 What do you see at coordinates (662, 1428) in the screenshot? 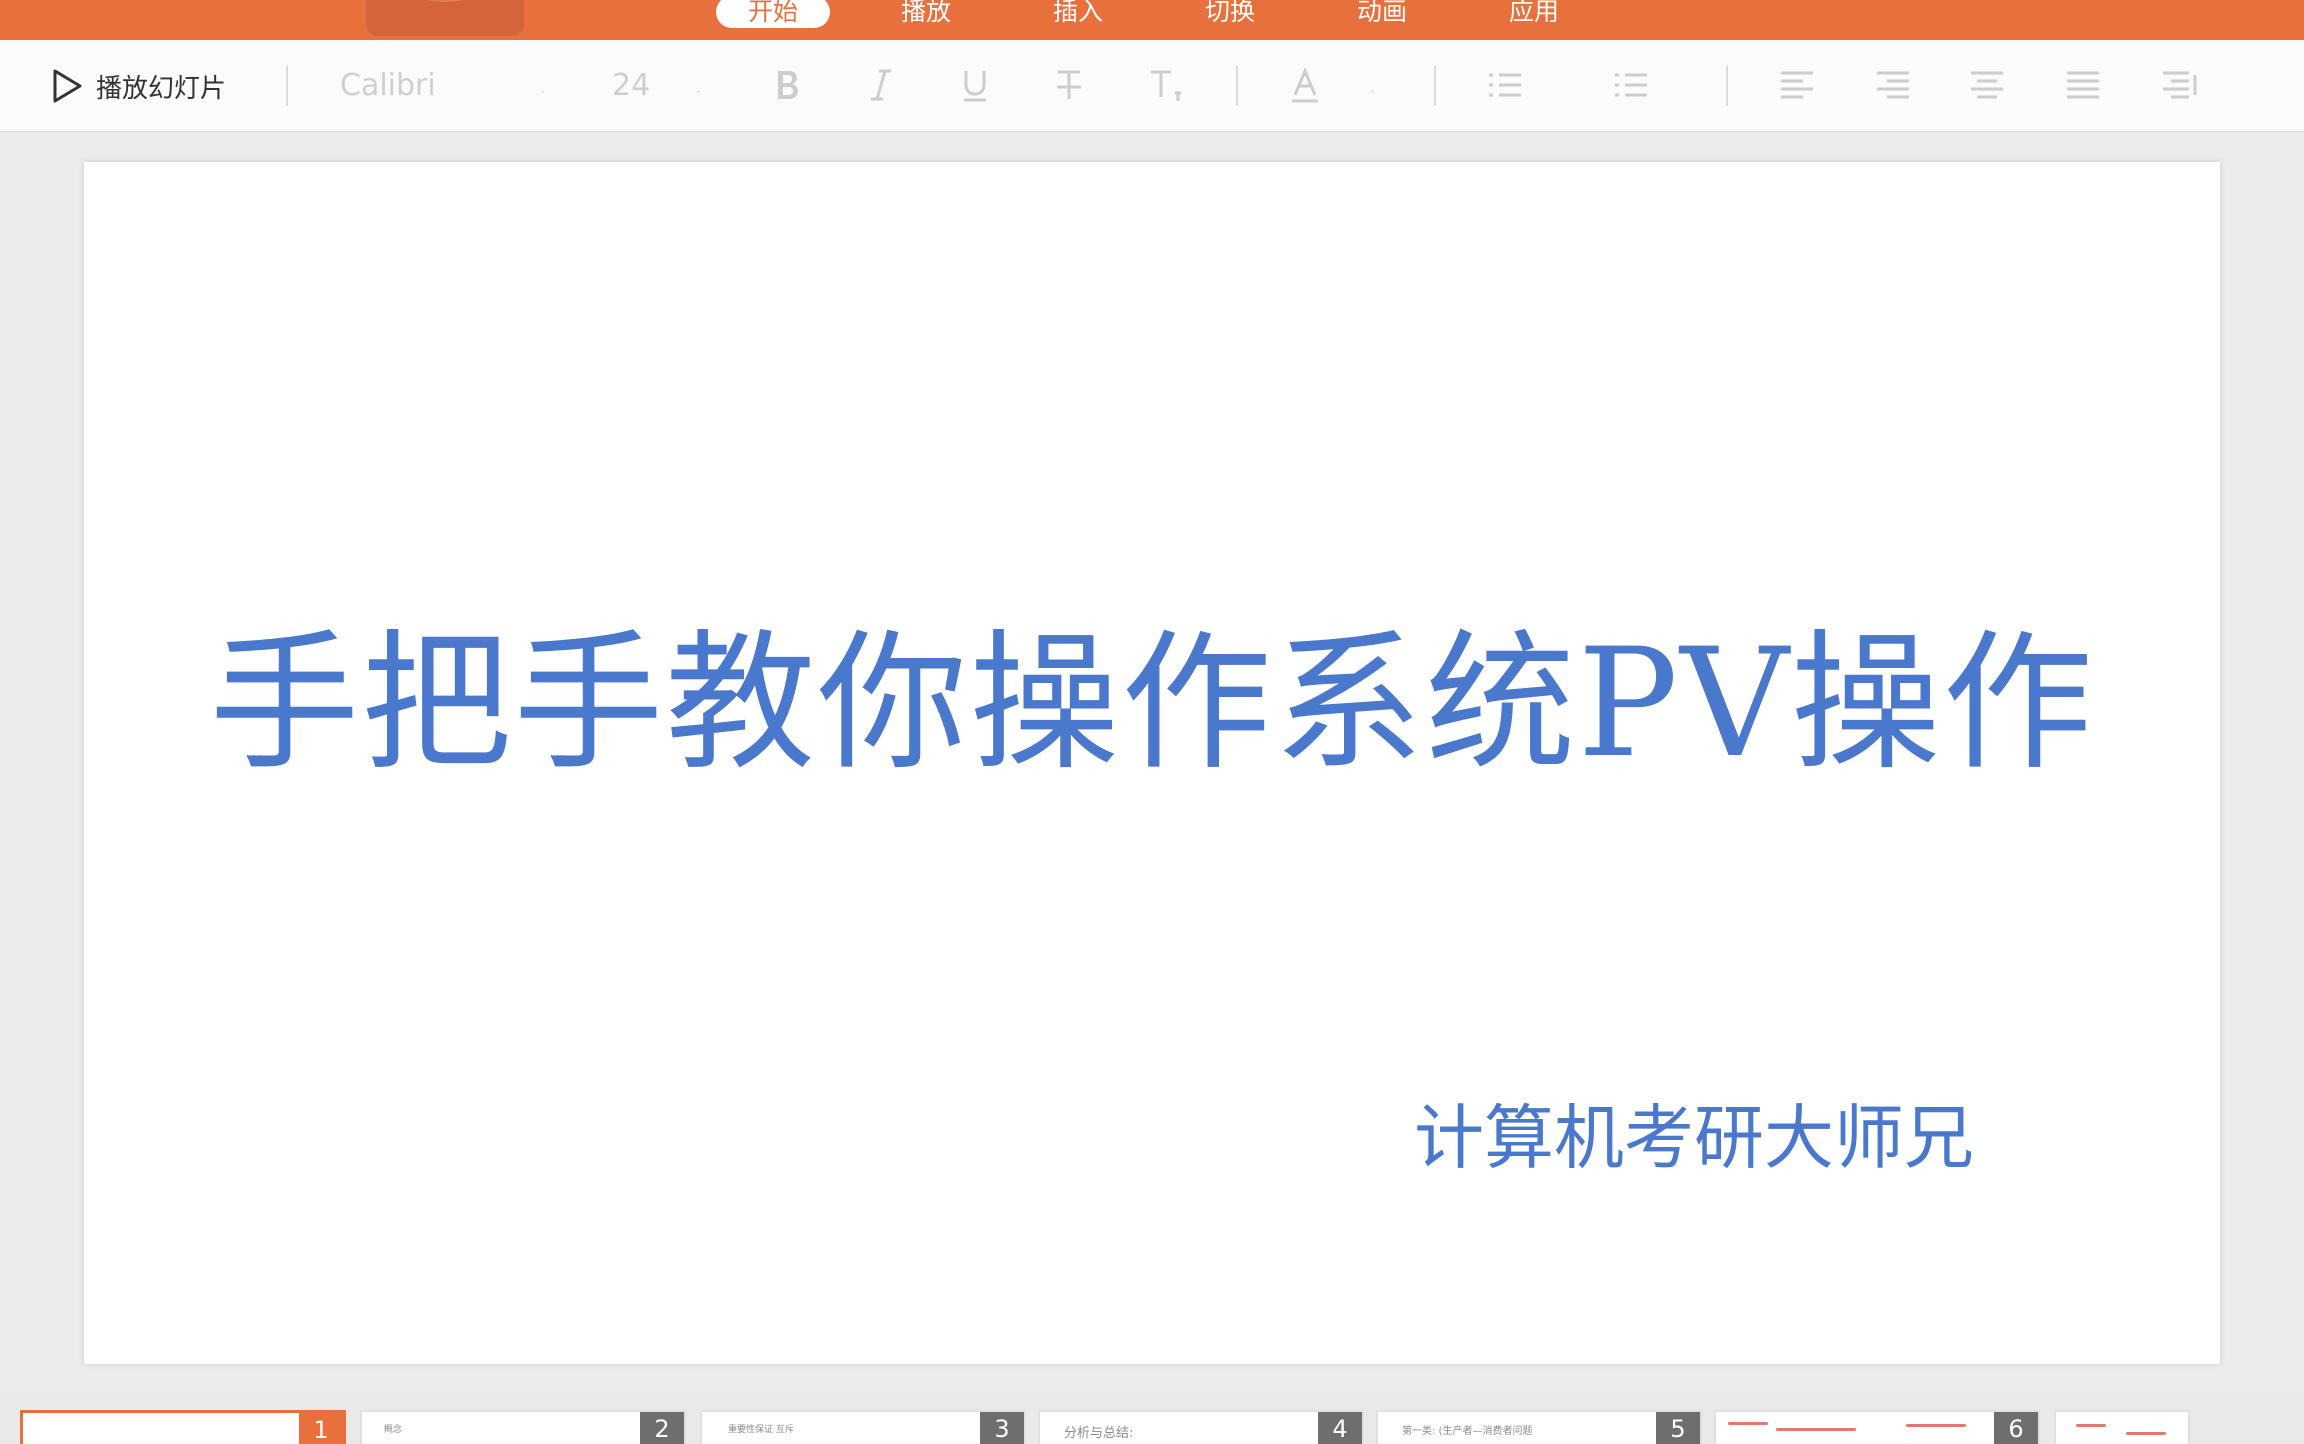
I see `slide-thumbnail-number: 2` at bounding box center [662, 1428].